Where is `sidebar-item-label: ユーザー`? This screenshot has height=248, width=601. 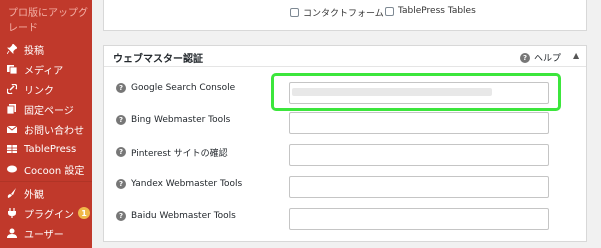 sidebar-item-label: ユーザー is located at coordinates (44, 235).